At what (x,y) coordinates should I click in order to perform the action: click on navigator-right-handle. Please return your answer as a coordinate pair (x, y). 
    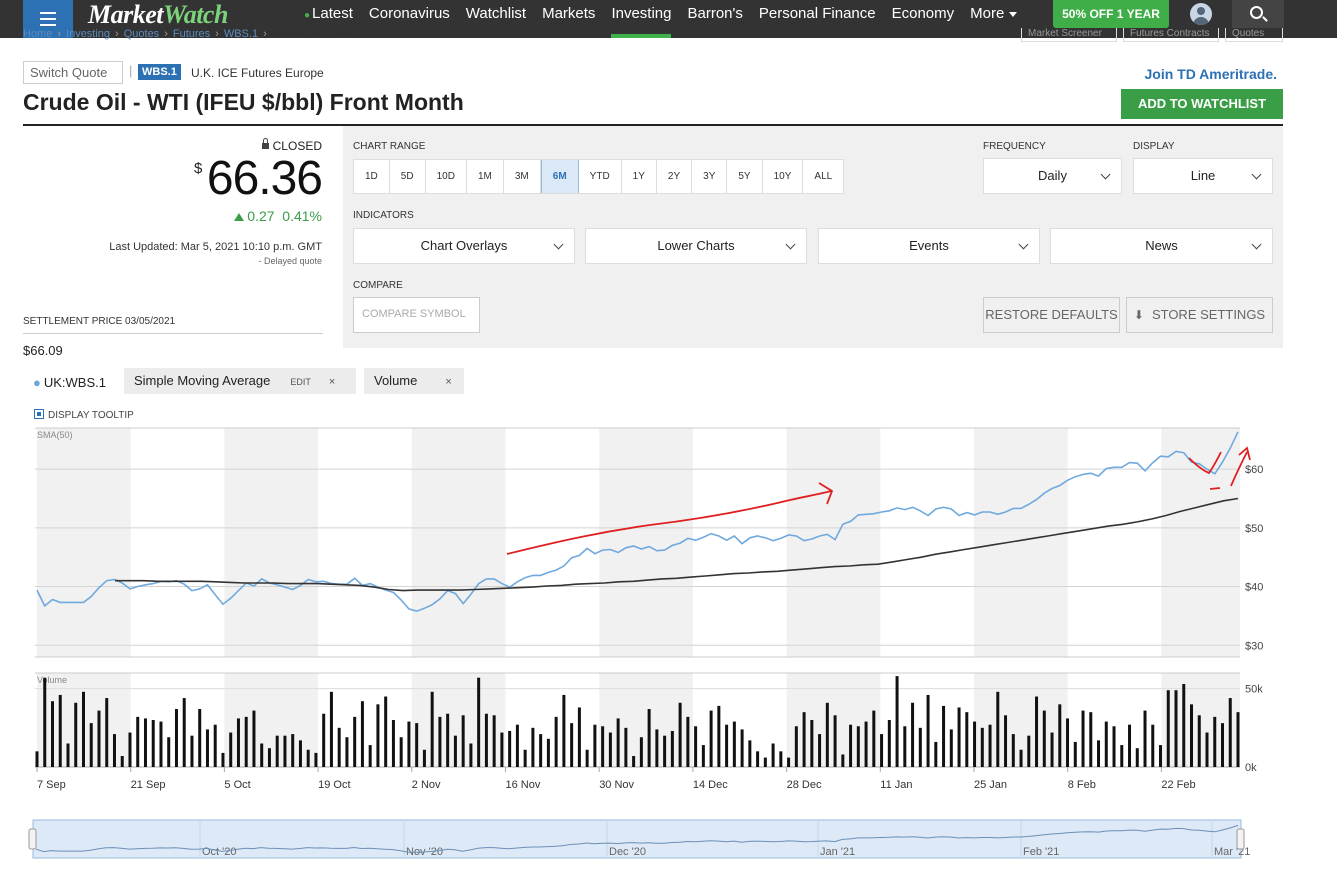
    Looking at the image, I should click on (1240, 839).